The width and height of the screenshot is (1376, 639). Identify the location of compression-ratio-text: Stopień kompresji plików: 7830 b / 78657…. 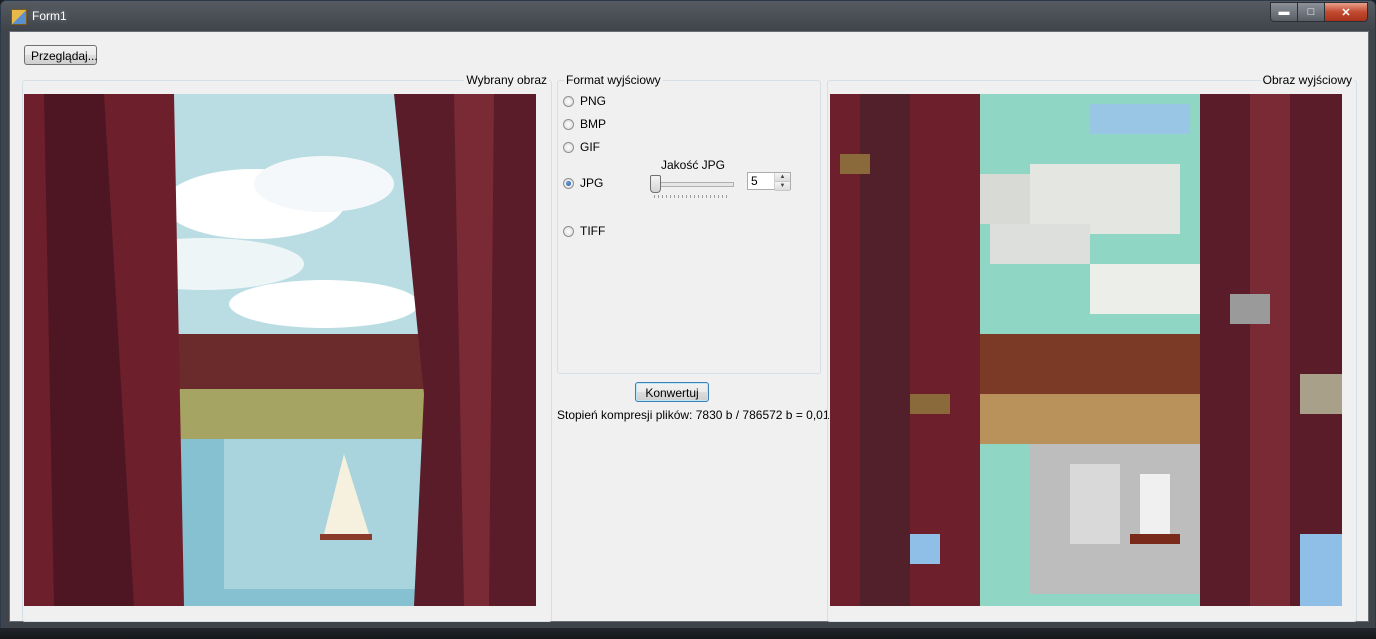
(697, 415).